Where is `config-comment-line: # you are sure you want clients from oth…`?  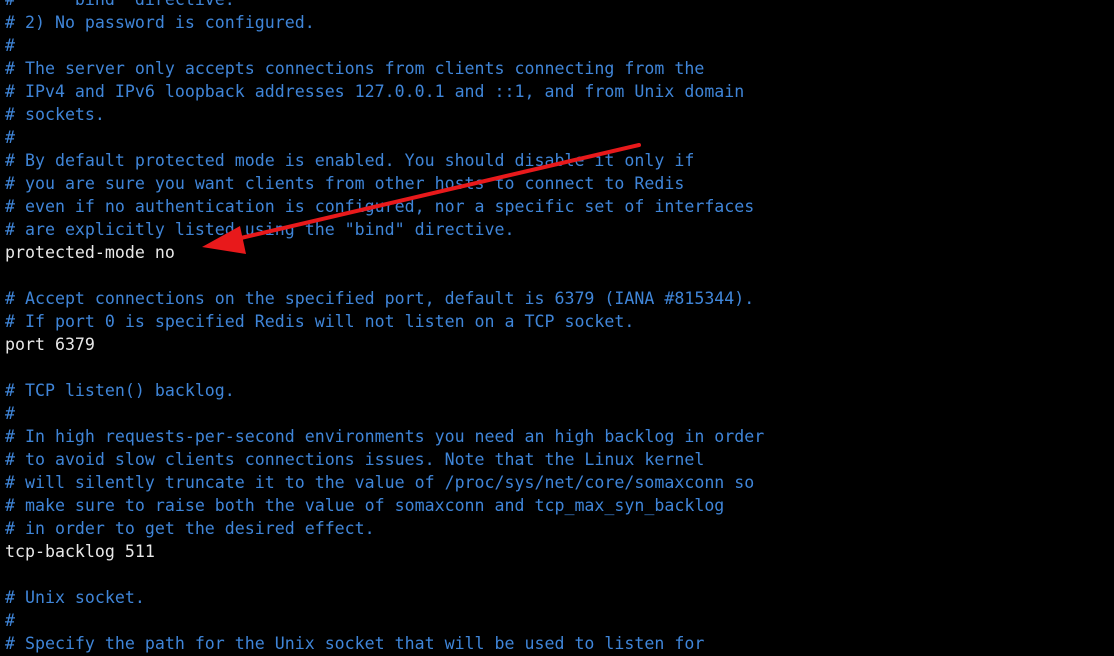 config-comment-line: # you are sure you want clients from oth… is located at coordinates (345, 183).